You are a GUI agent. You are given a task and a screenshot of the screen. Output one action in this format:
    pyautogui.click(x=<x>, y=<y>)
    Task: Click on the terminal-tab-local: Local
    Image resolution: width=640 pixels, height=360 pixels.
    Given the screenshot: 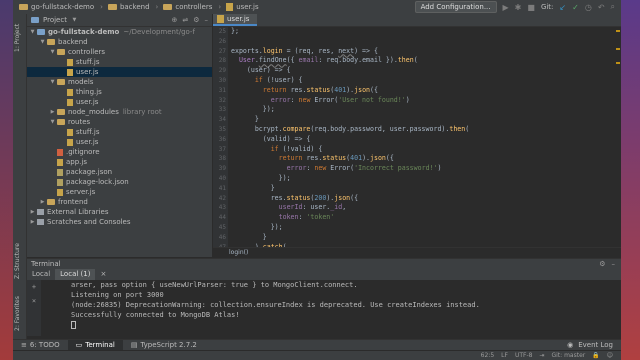 What is the action you would take?
    pyautogui.click(x=41, y=274)
    